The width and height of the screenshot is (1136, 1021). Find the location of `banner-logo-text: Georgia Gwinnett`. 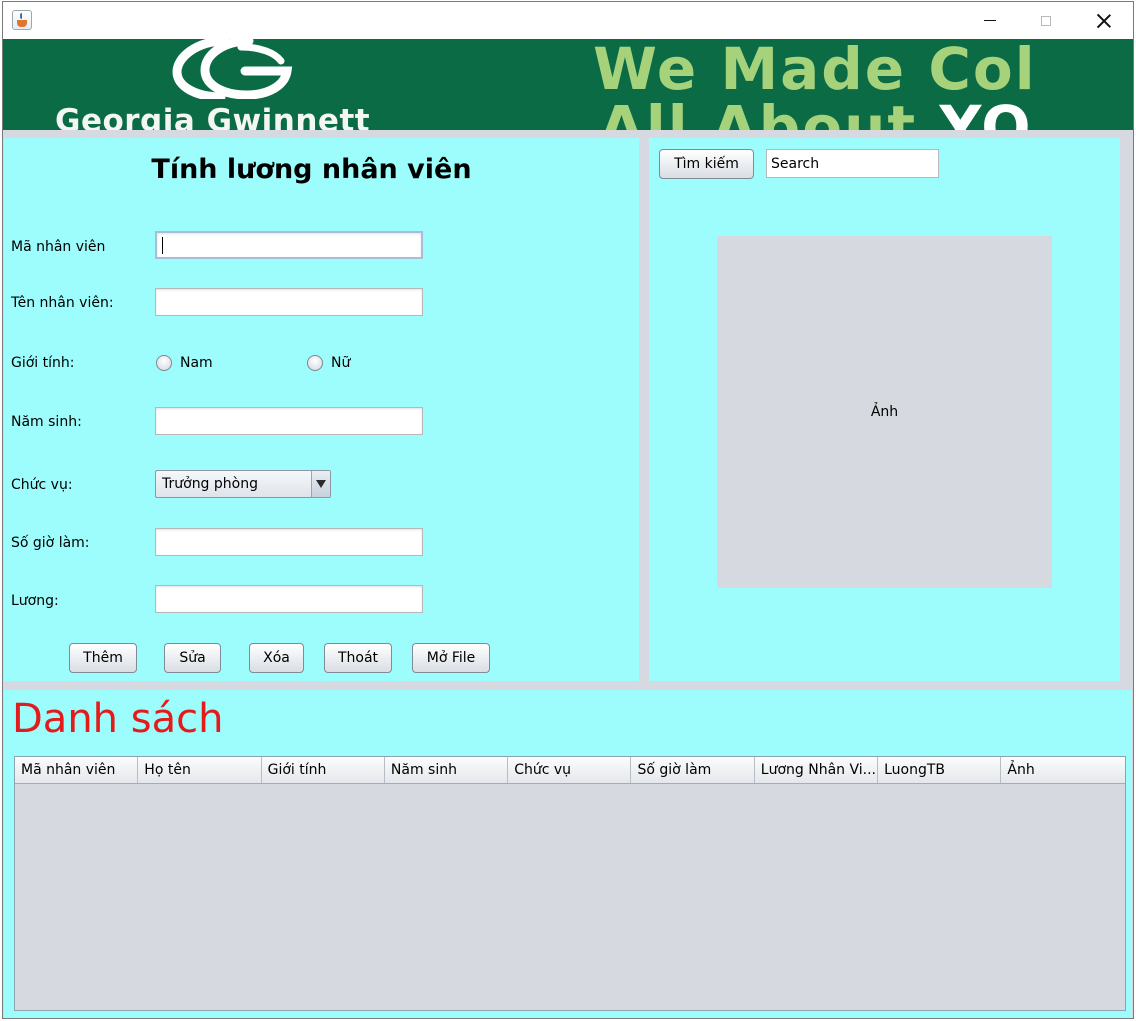

banner-logo-text: Georgia Gwinnett is located at coordinates (213, 116).